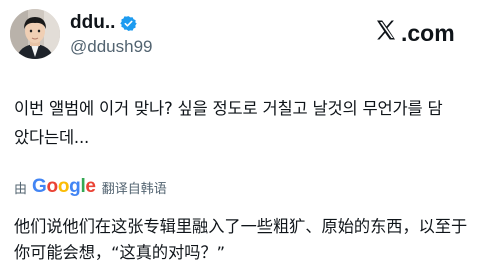 The height and width of the screenshot is (278, 500). What do you see at coordinates (387, 33) in the screenshot?
I see `x-logo-icon` at bounding box center [387, 33].